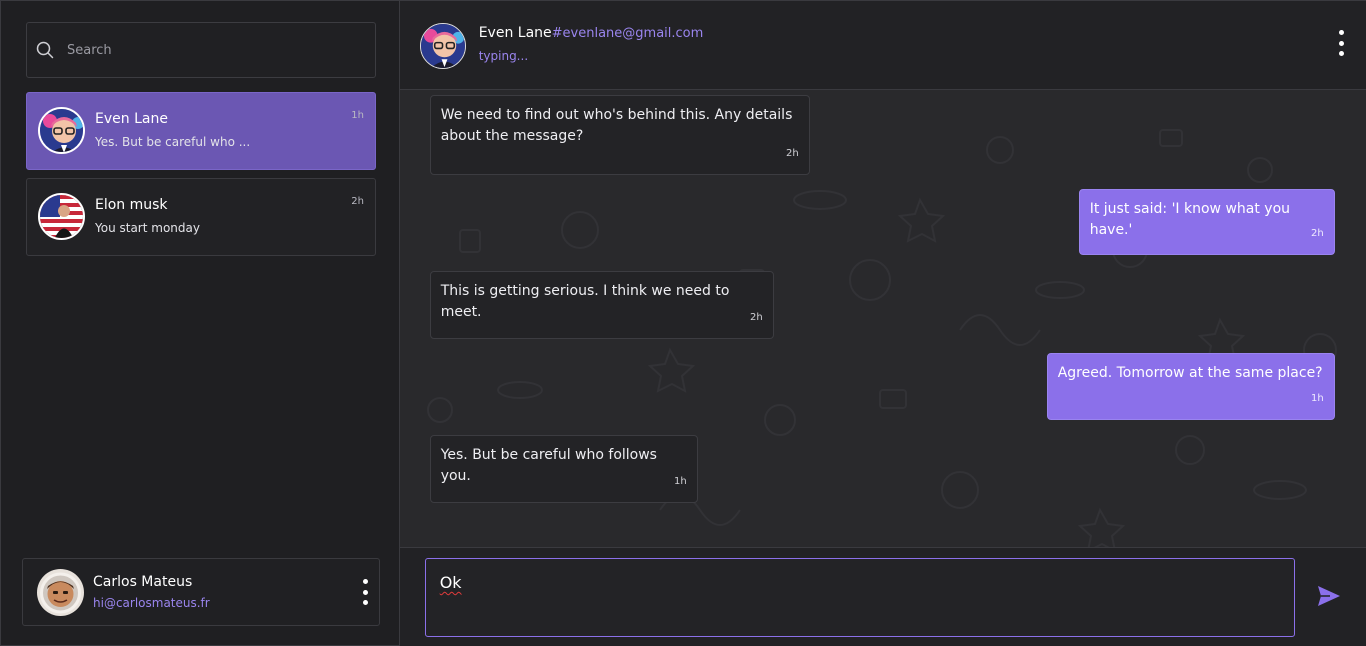 The width and height of the screenshot is (1366, 646). I want to click on search-icon, so click(45, 50).